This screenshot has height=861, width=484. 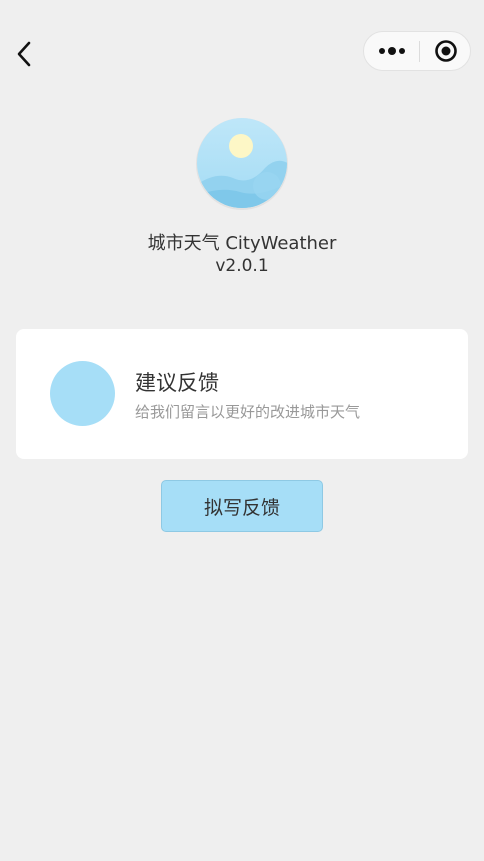 I want to click on app-version: v2.0.1, so click(x=242, y=266).